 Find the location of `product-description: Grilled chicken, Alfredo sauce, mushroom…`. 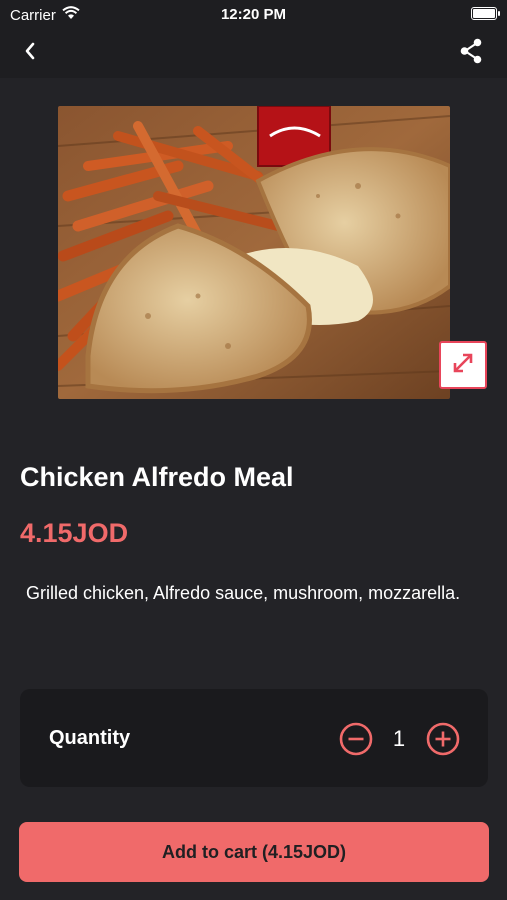

product-description: Grilled chicken, Alfredo sauce, mushroom… is located at coordinates (243, 593).